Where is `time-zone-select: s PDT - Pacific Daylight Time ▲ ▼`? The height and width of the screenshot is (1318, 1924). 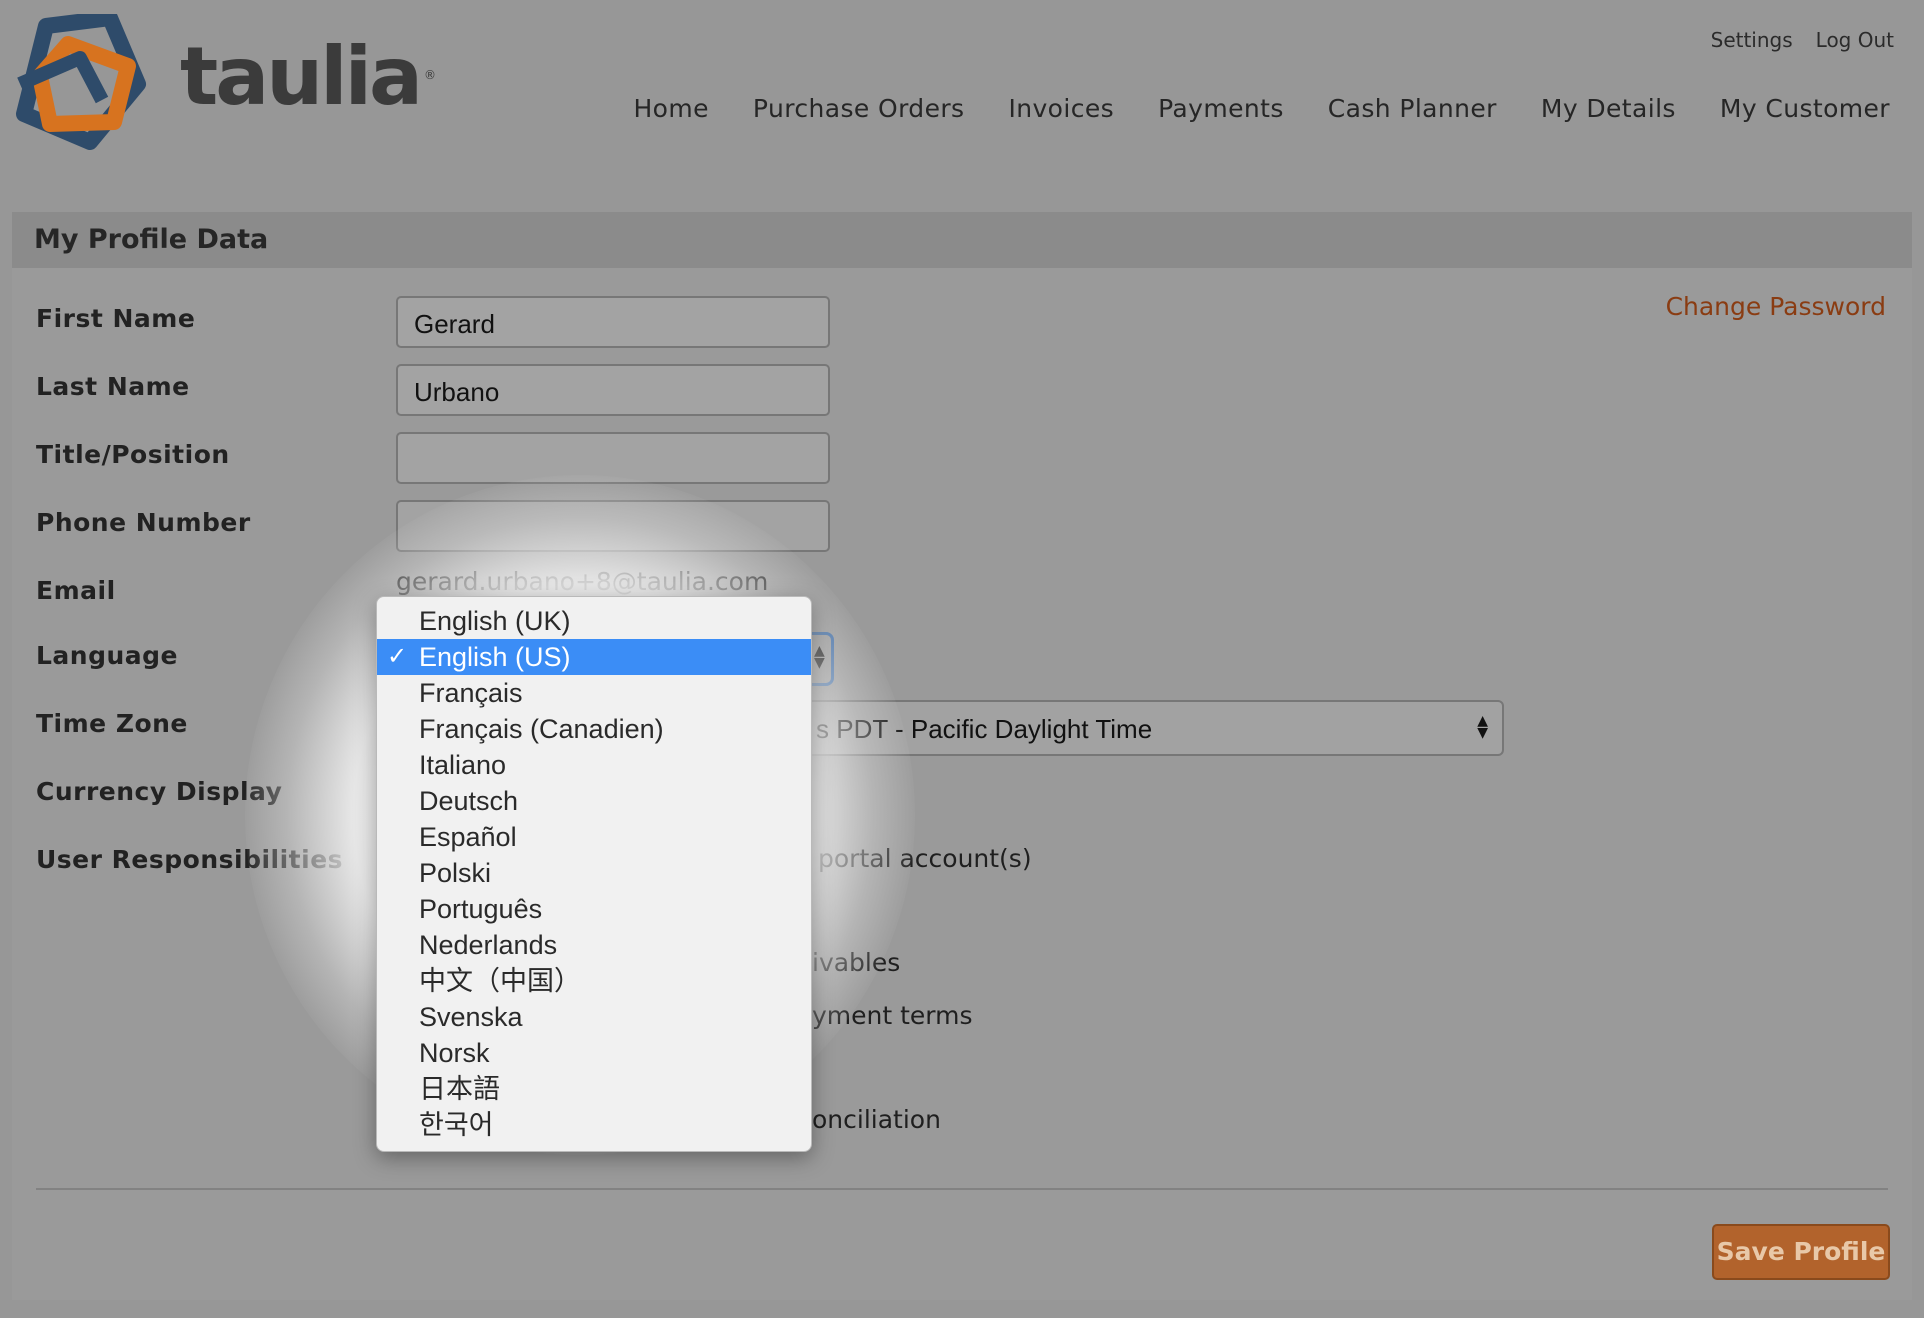
time-zone-select: s PDT - Pacific Daylight Time ▲ ▼ is located at coordinates (1150, 728).